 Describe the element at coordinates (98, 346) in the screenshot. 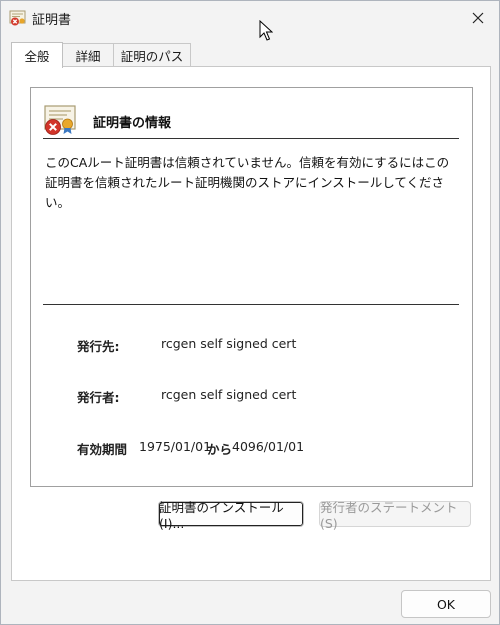

I see `issued-to-label: 発行先:` at that location.